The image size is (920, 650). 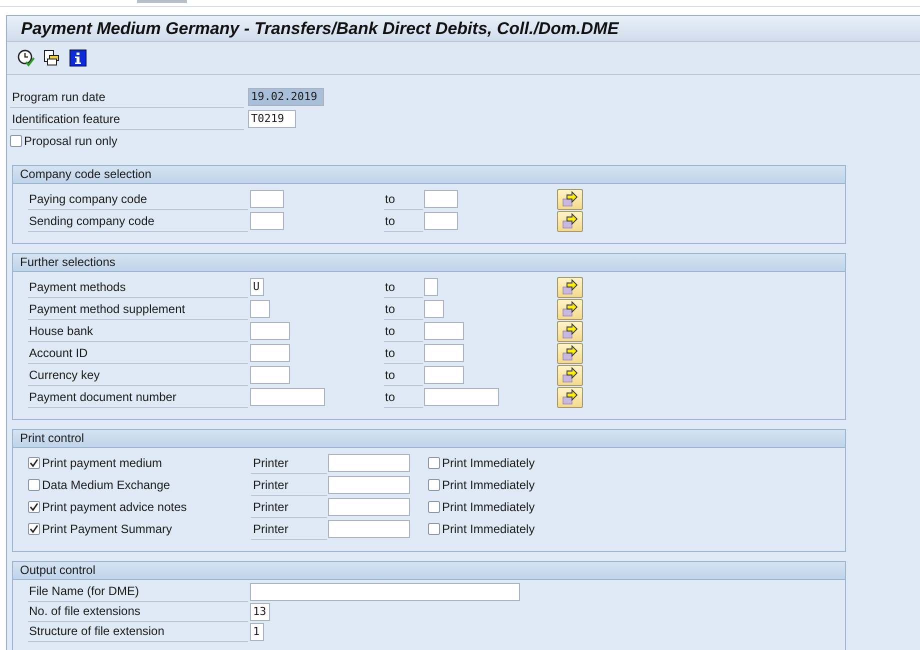 I want to click on input-field: T0219, so click(x=272, y=119).